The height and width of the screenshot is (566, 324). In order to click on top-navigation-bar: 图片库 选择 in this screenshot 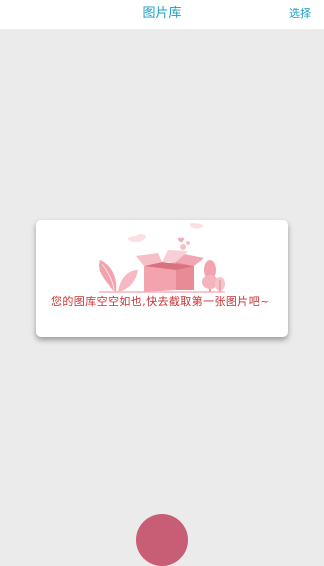, I will do `click(162, 14)`.